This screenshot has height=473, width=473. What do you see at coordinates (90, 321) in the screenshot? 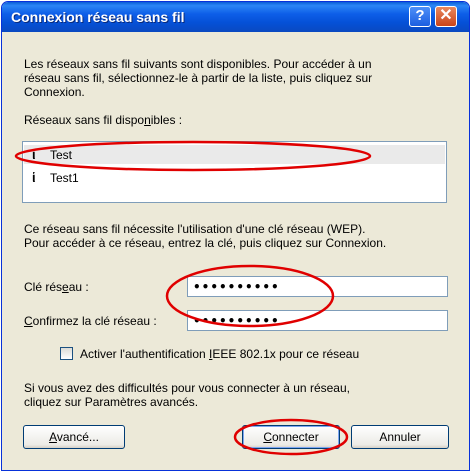
I see `confirm-key-label: Confirmez la clé réseau :` at bounding box center [90, 321].